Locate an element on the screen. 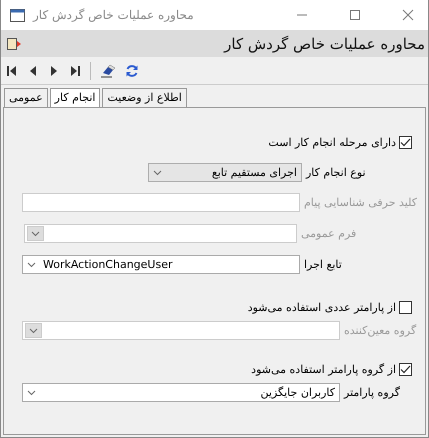 The image size is (429, 438). dropdown: WorkActionChangeUser is located at coordinates (161, 264).